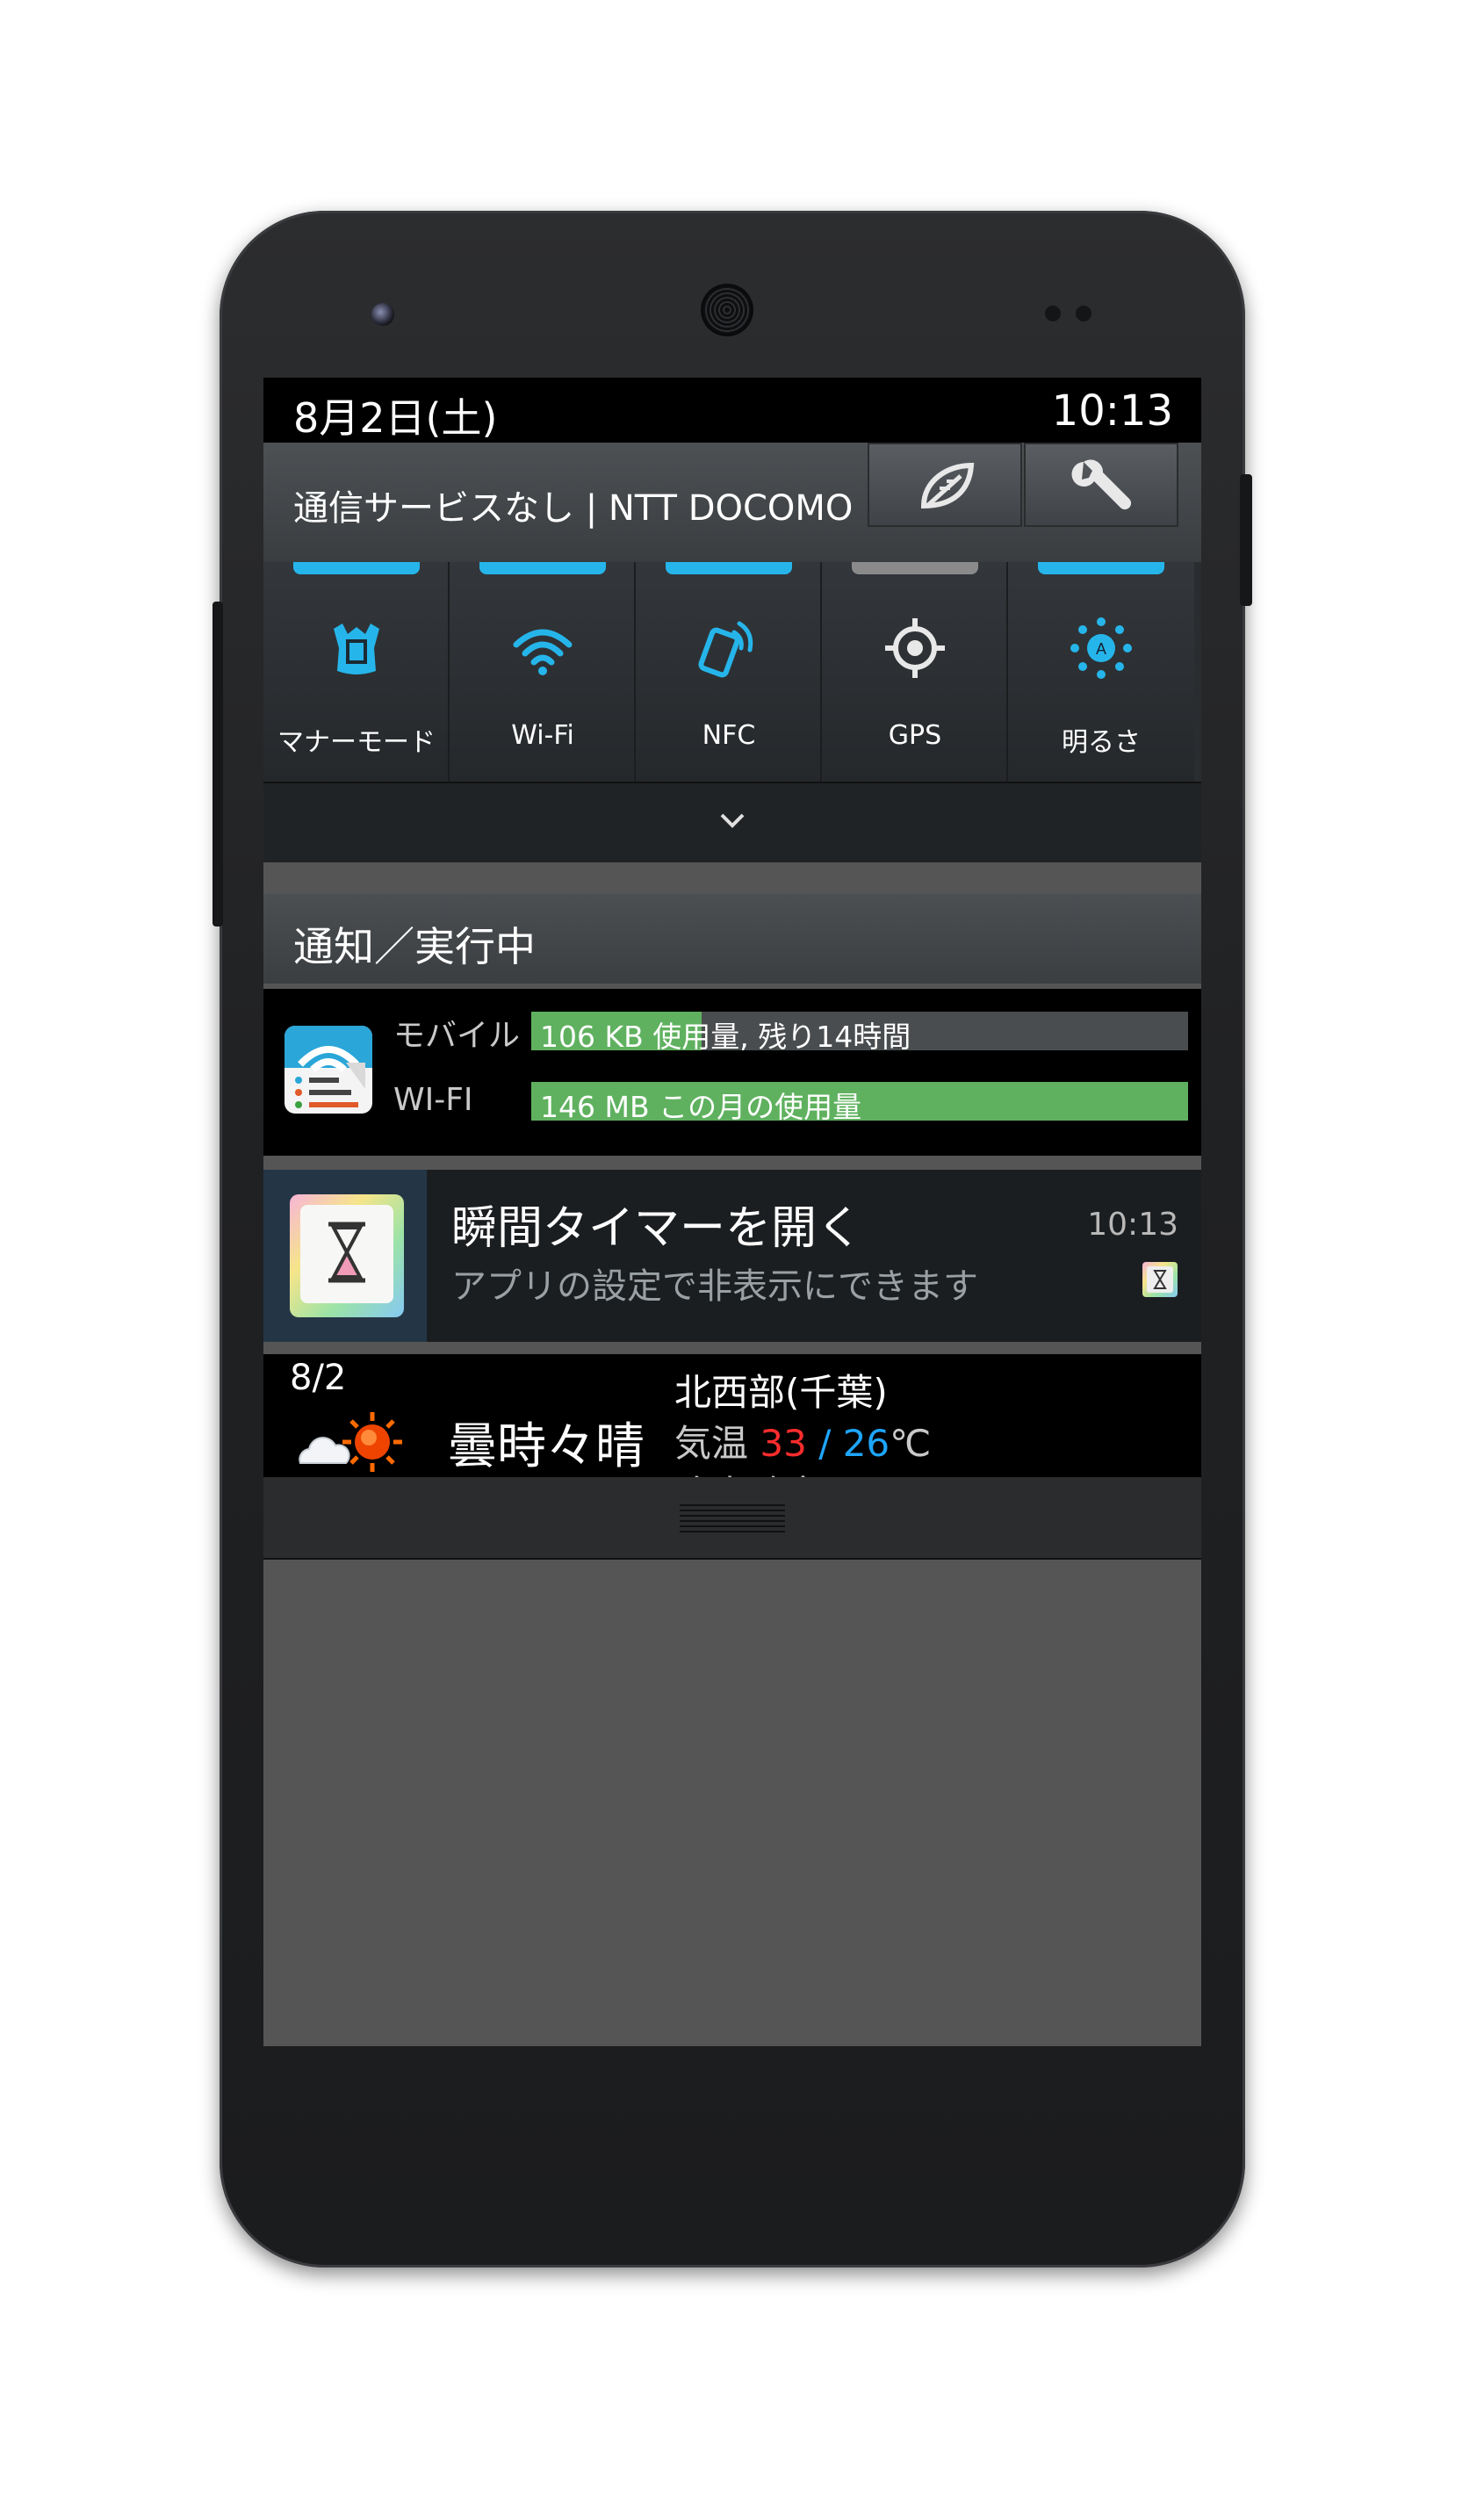 This screenshot has height=2509, width=1484. What do you see at coordinates (218, 764) in the screenshot?
I see `volume-button` at bounding box center [218, 764].